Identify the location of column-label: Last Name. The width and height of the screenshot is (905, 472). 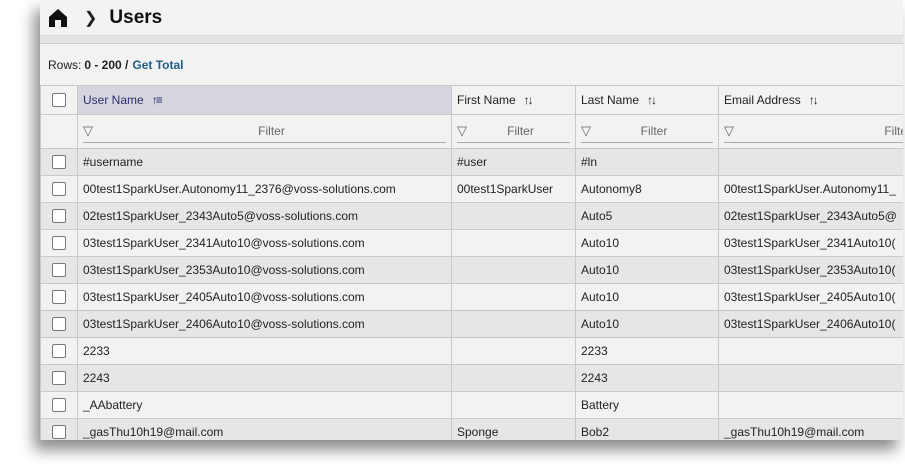
(610, 100).